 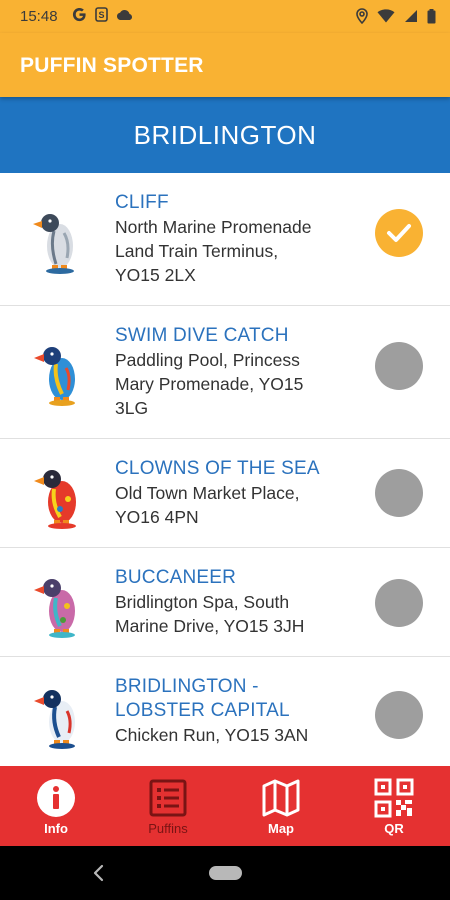 I want to click on home-pill-button, so click(x=225, y=873).